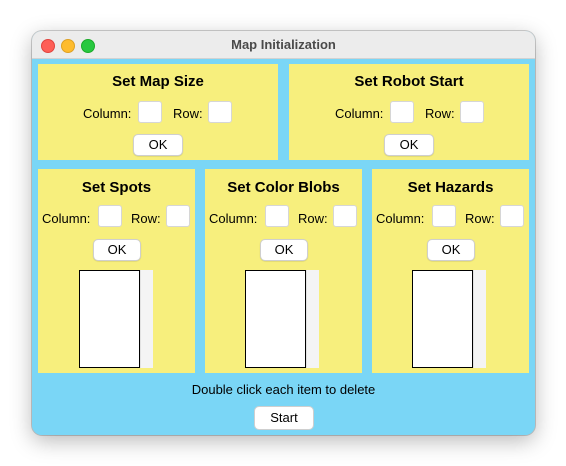 The width and height of the screenshot is (566, 466). I want to click on start-button: Start, so click(284, 418).